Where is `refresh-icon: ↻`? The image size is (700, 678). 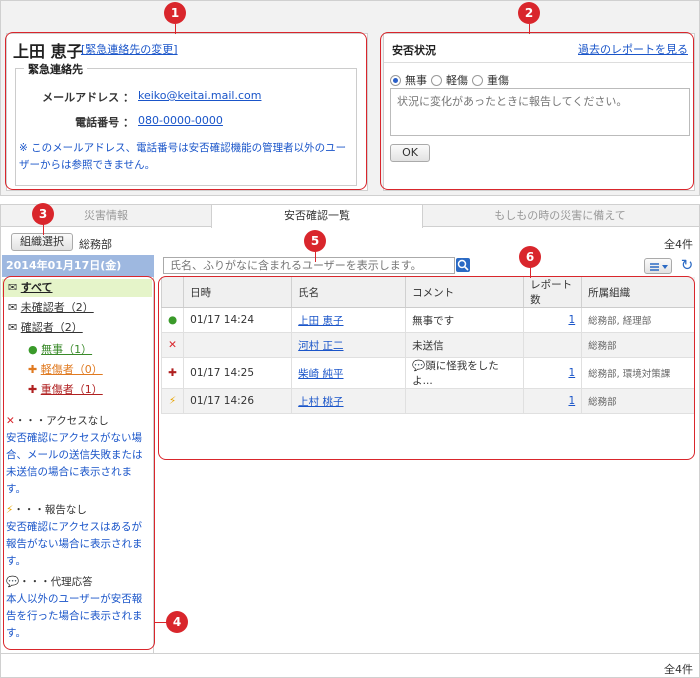
refresh-icon: ↻ is located at coordinates (687, 265).